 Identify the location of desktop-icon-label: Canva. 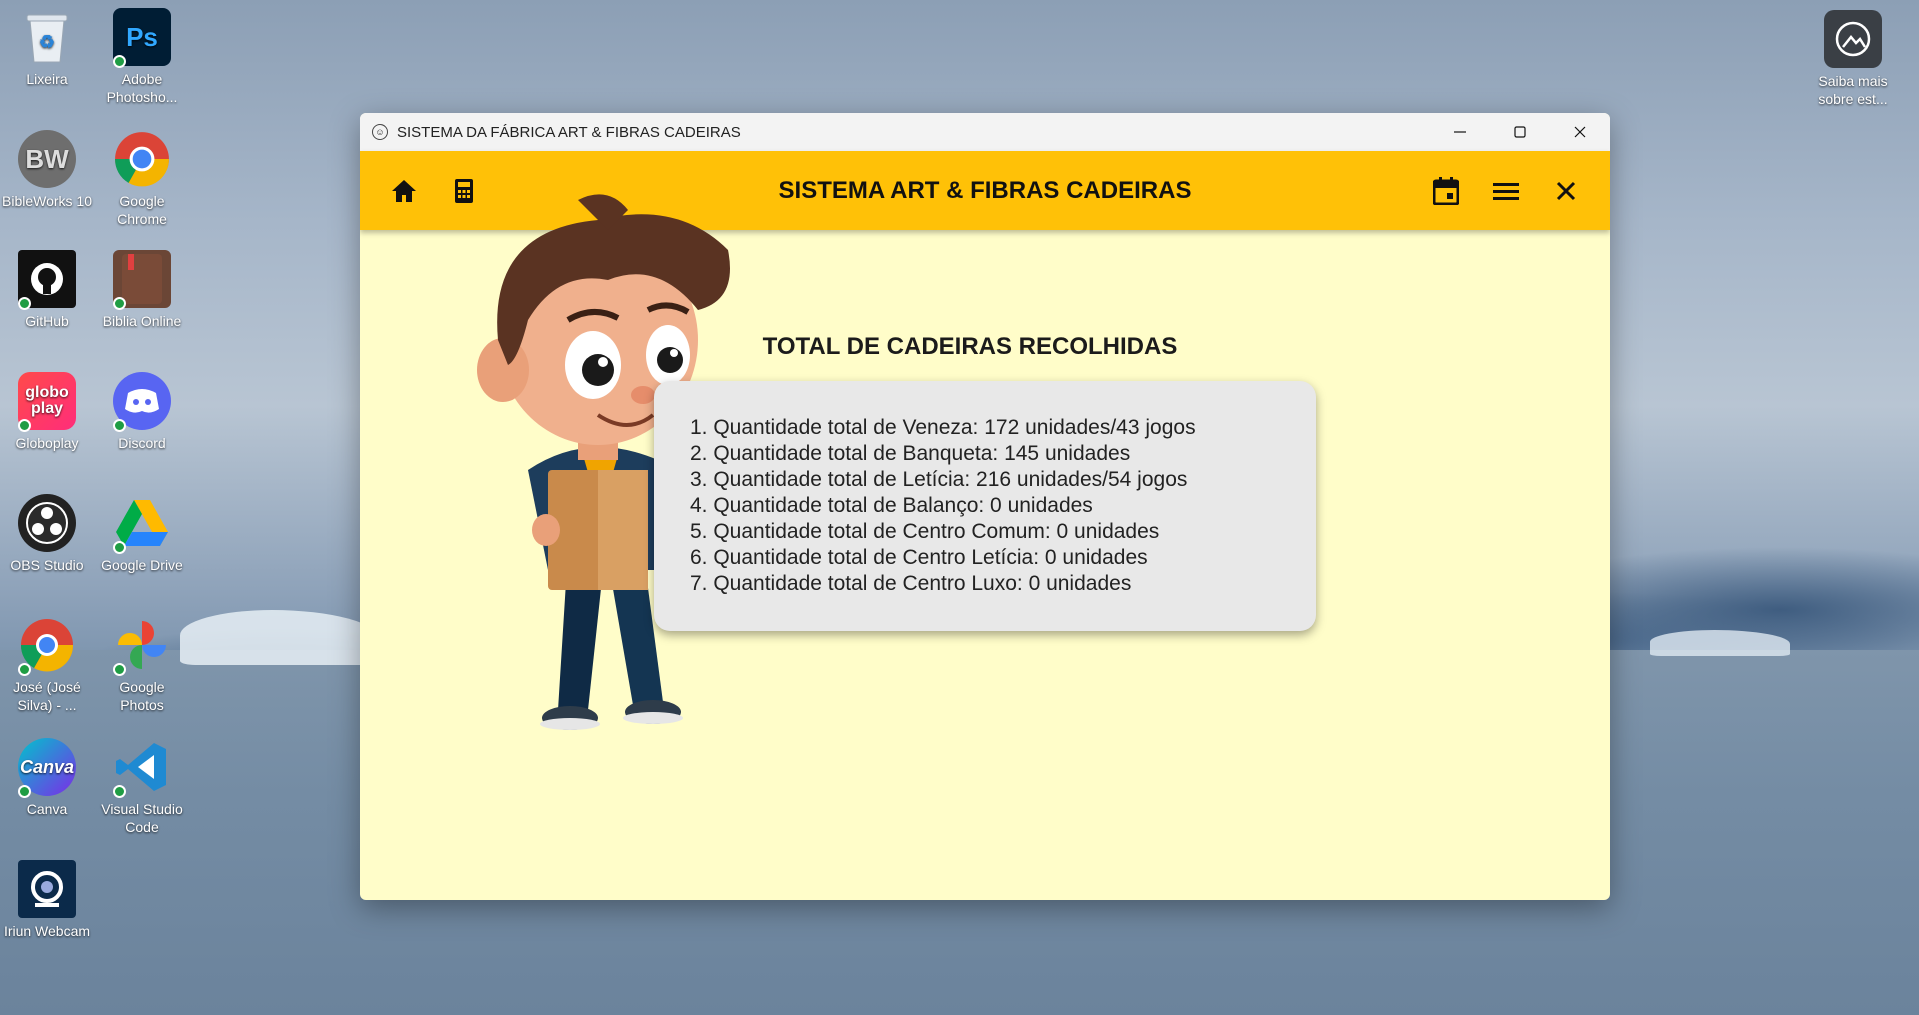
(47, 809).